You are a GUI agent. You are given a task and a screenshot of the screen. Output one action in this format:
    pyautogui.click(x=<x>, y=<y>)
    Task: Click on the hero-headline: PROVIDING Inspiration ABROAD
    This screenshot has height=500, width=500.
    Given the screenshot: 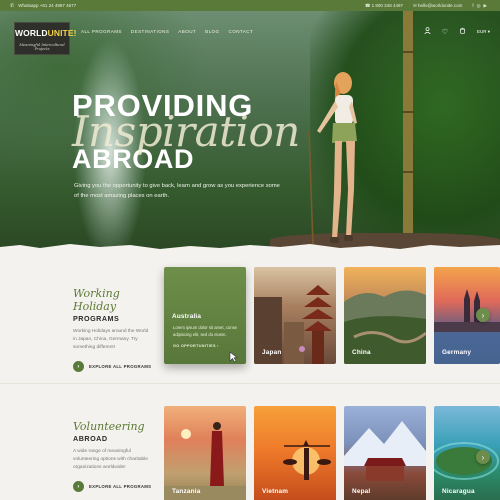 What is the action you would take?
    pyautogui.click(x=186, y=131)
    